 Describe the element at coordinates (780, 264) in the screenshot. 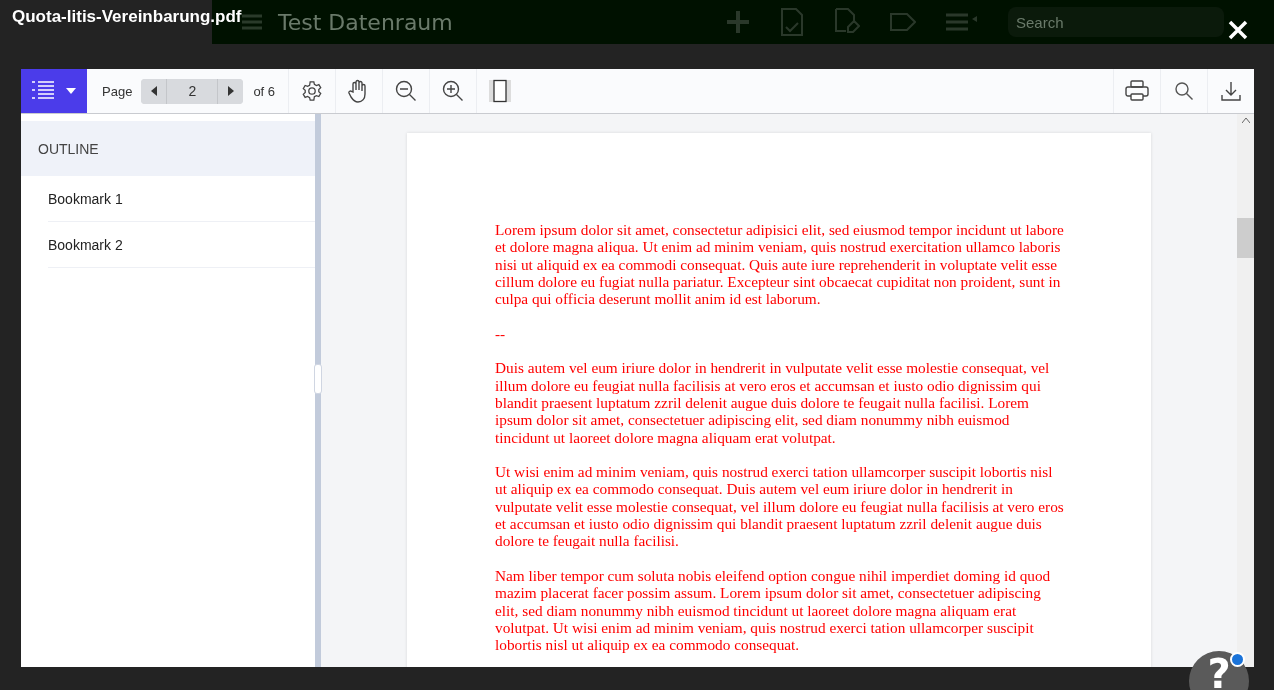

I see `document-paragraph: Lorem ipsum dolor sit amet, consectetur adipisici elit, sed eiusmod tempor incidunt ut labore et dolore magna aliqua. Ut enim ad minim veniam, quis nostrud exercitation ullamco laboris nisi ut aliquid ex ea commodi consequat. Quis aute iure reprehenderit in voluptate velit esse cillum dolore eu fugiat nulla pariatur. Excepteur sint obcaecat cupiditat non proident, sunt in culpa qui officia deserunt mollit anim id est laborum.` at that location.